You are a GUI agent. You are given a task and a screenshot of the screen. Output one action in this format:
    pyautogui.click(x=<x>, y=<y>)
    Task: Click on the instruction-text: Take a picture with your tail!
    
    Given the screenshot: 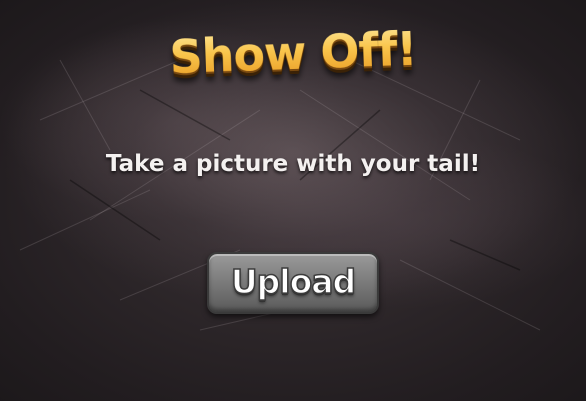 What is the action you would take?
    pyautogui.click(x=293, y=164)
    